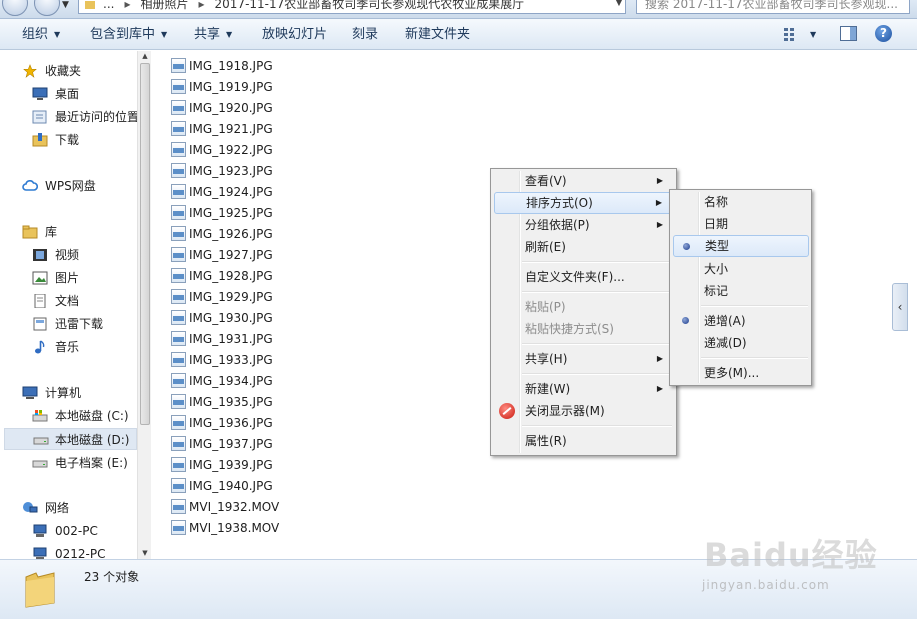  What do you see at coordinates (900, 307) in the screenshot?
I see `chevron-left-icon: ‹` at bounding box center [900, 307].